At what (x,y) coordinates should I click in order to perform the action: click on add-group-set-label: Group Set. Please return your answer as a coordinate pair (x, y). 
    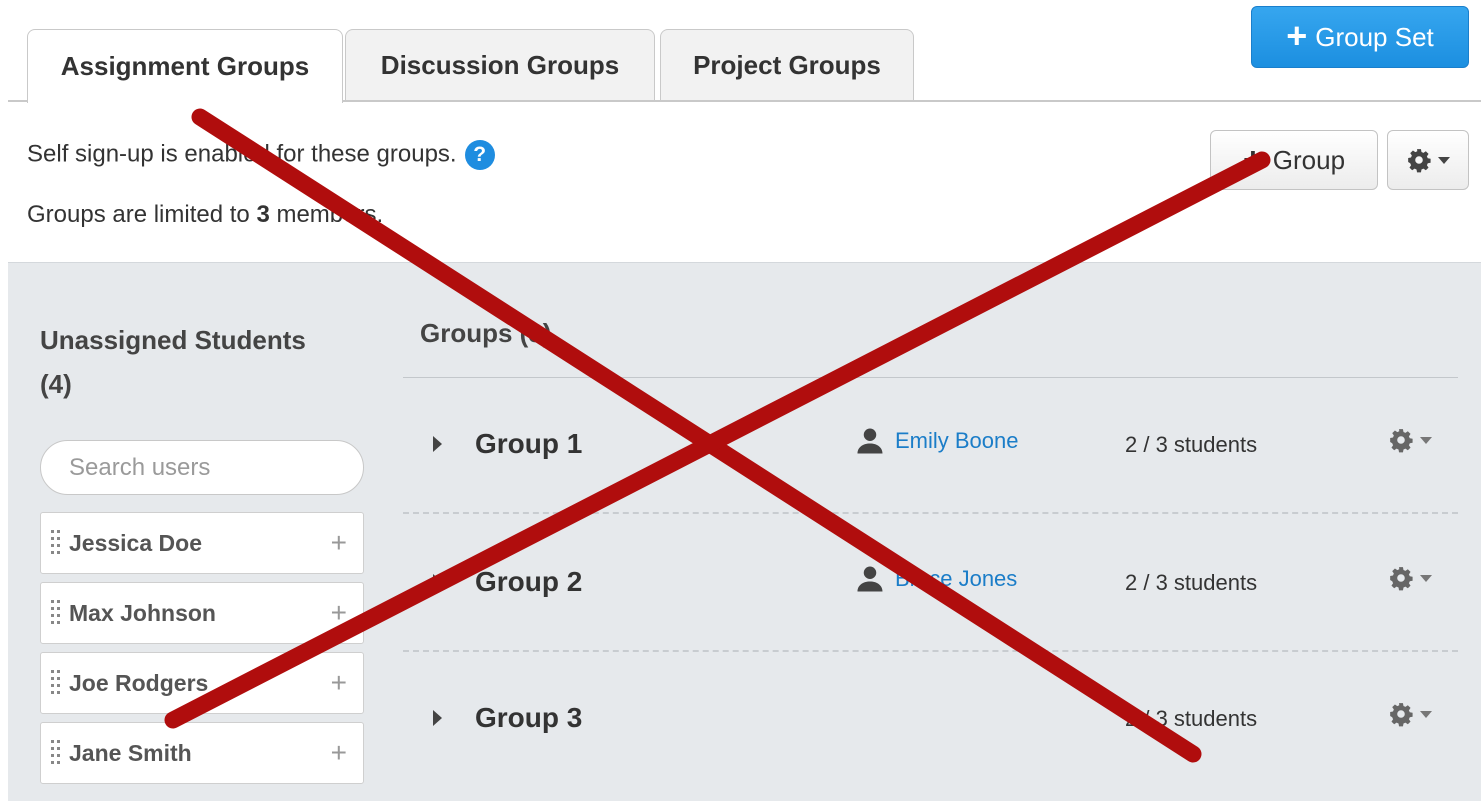
    Looking at the image, I should click on (1374, 36).